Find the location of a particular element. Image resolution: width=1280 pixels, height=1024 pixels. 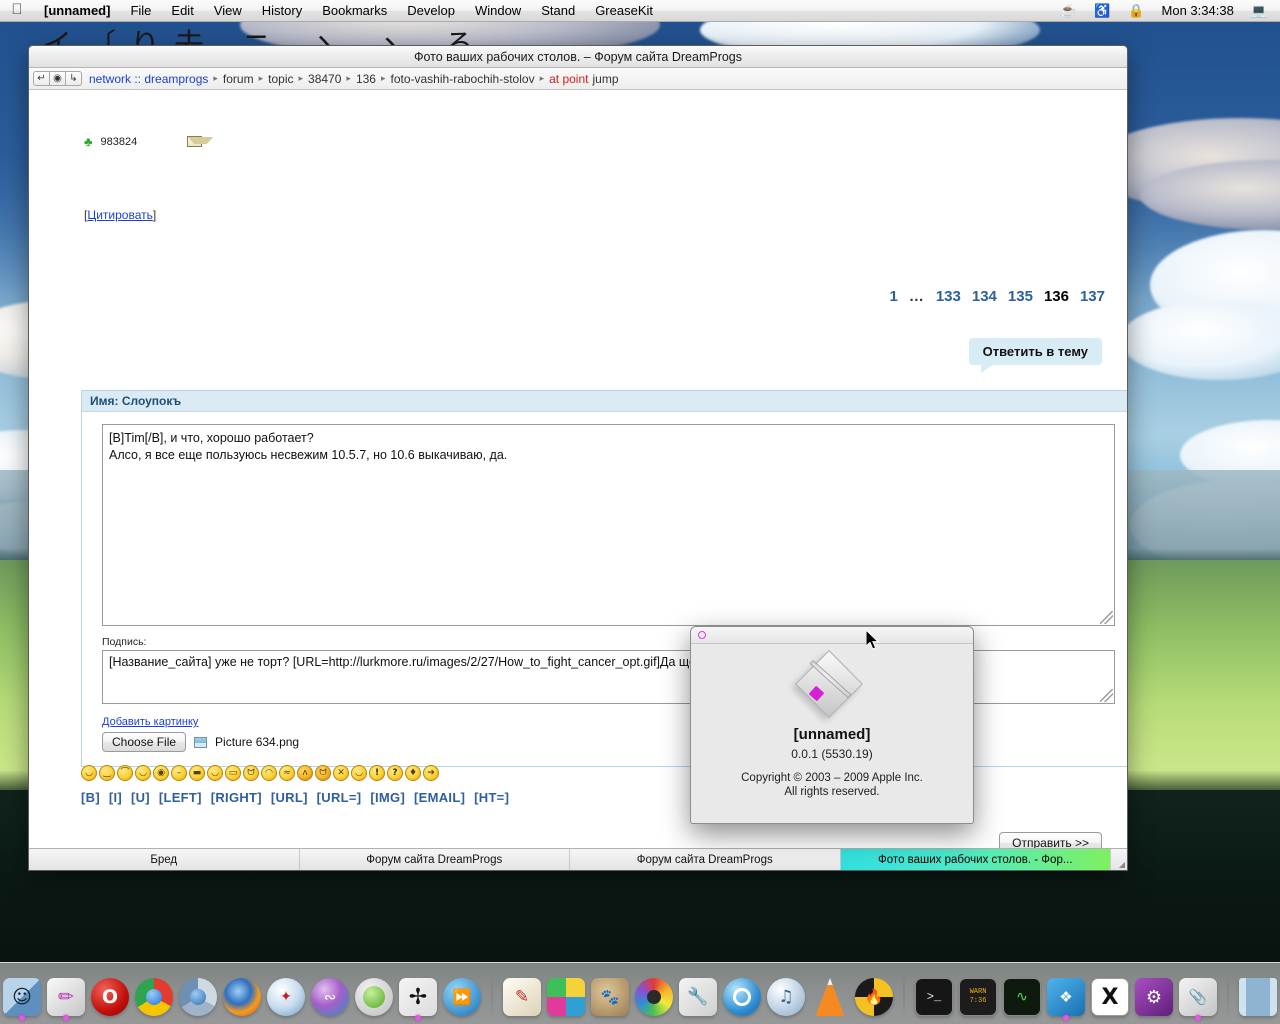

page-link-133: 133 is located at coordinates (948, 296).